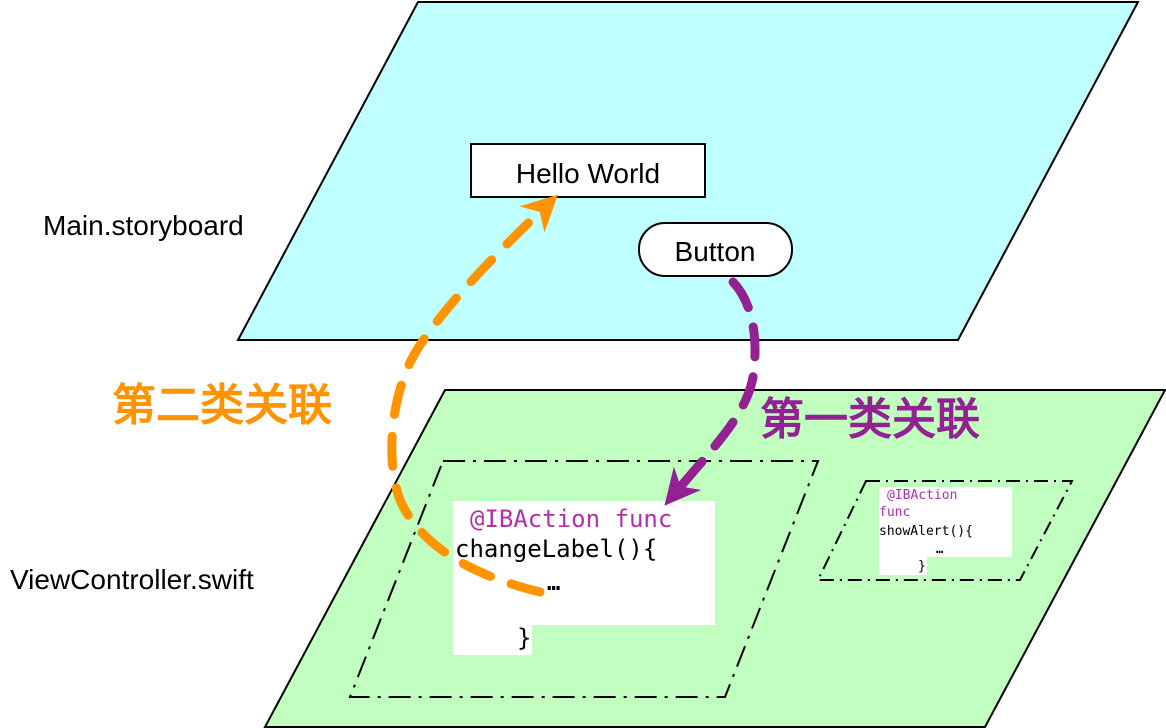  Describe the element at coordinates (926, 531) in the screenshot. I see `code-function-name: showAlert(){` at that location.